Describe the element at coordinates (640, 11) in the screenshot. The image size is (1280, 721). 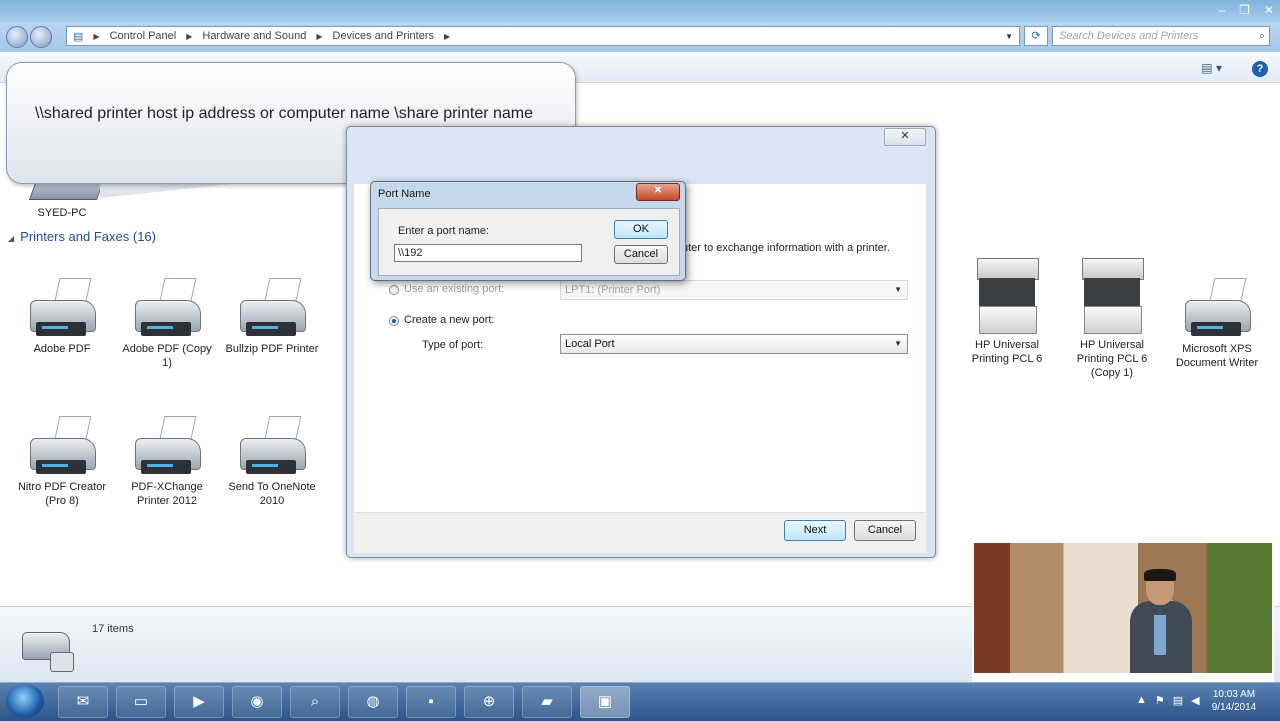
I see `window-title-bar` at that location.